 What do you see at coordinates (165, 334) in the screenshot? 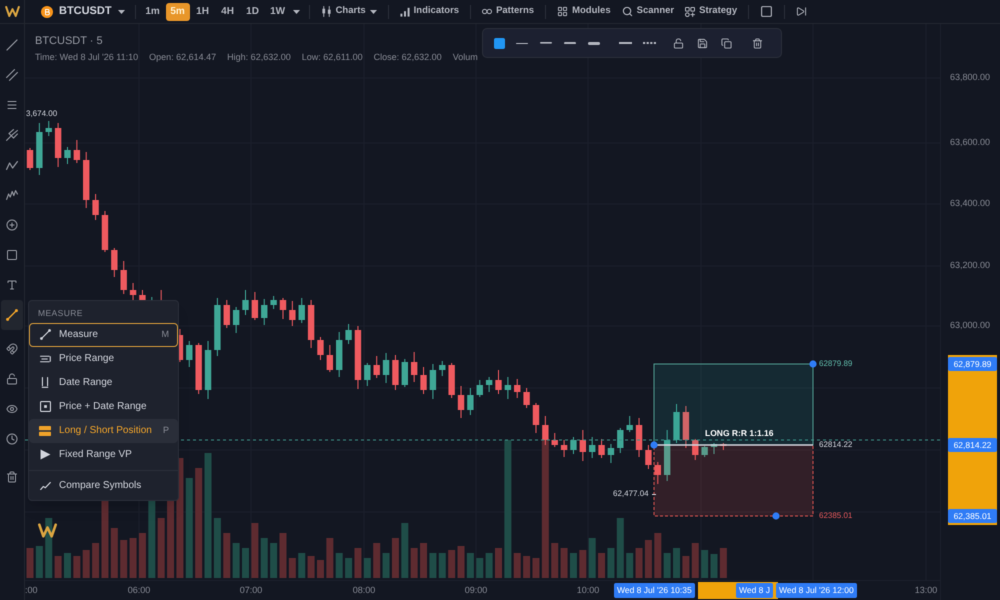
I see `shortcut-label: M` at bounding box center [165, 334].